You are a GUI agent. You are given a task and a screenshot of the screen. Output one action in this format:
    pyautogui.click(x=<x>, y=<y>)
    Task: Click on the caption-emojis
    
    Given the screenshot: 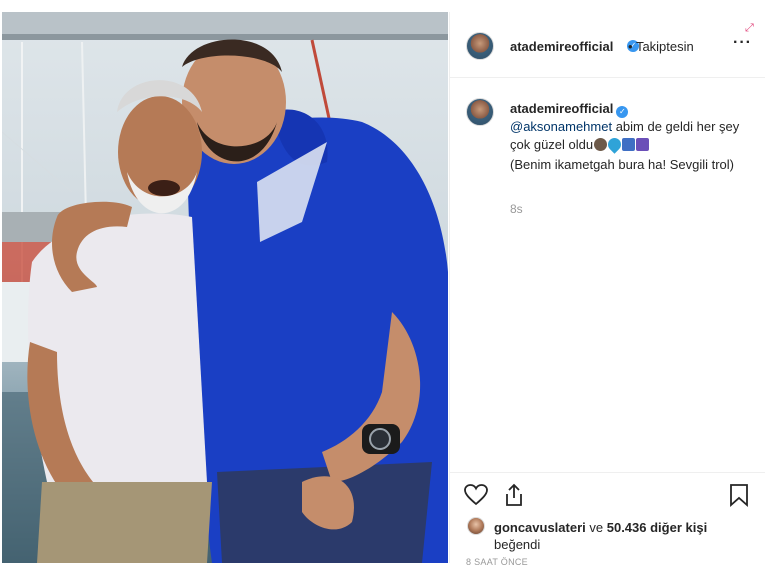 What is the action you would take?
    pyautogui.click(x=621, y=145)
    